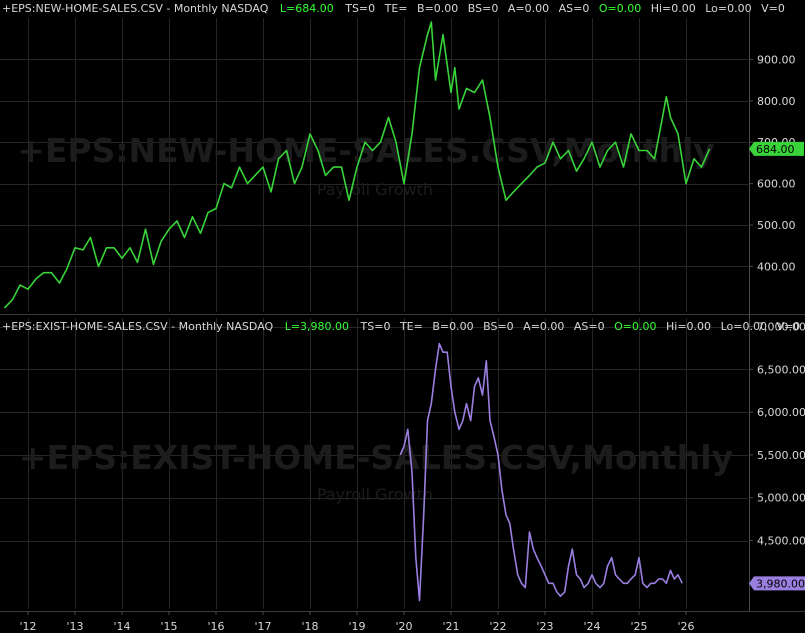  I want to click on hdr0-lo: Lo=0.00, so click(728, 8).